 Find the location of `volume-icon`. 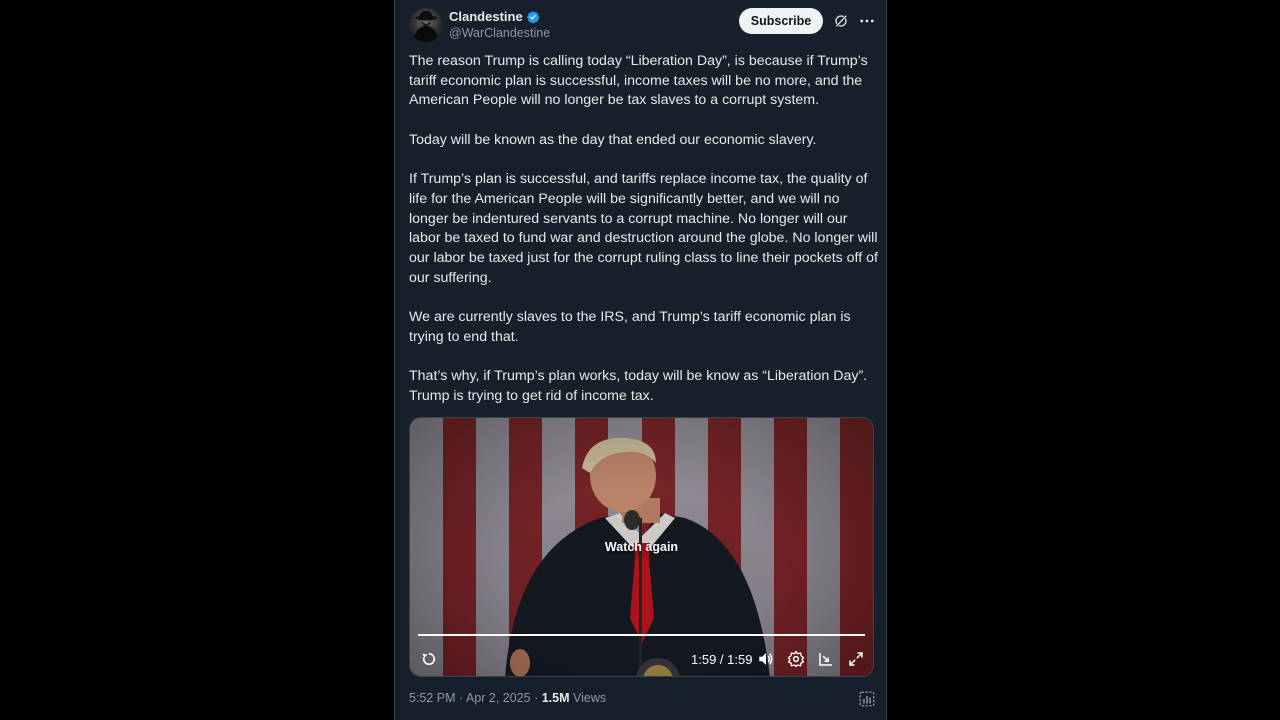

volume-icon is located at coordinates (766, 659).